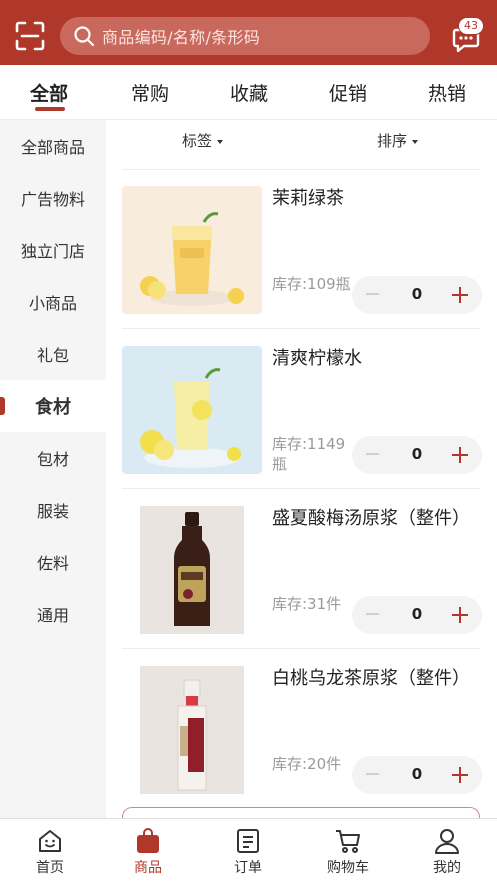  I want to click on product-name: 盛夏酸梅汤原浆（整件）, so click(371, 518).